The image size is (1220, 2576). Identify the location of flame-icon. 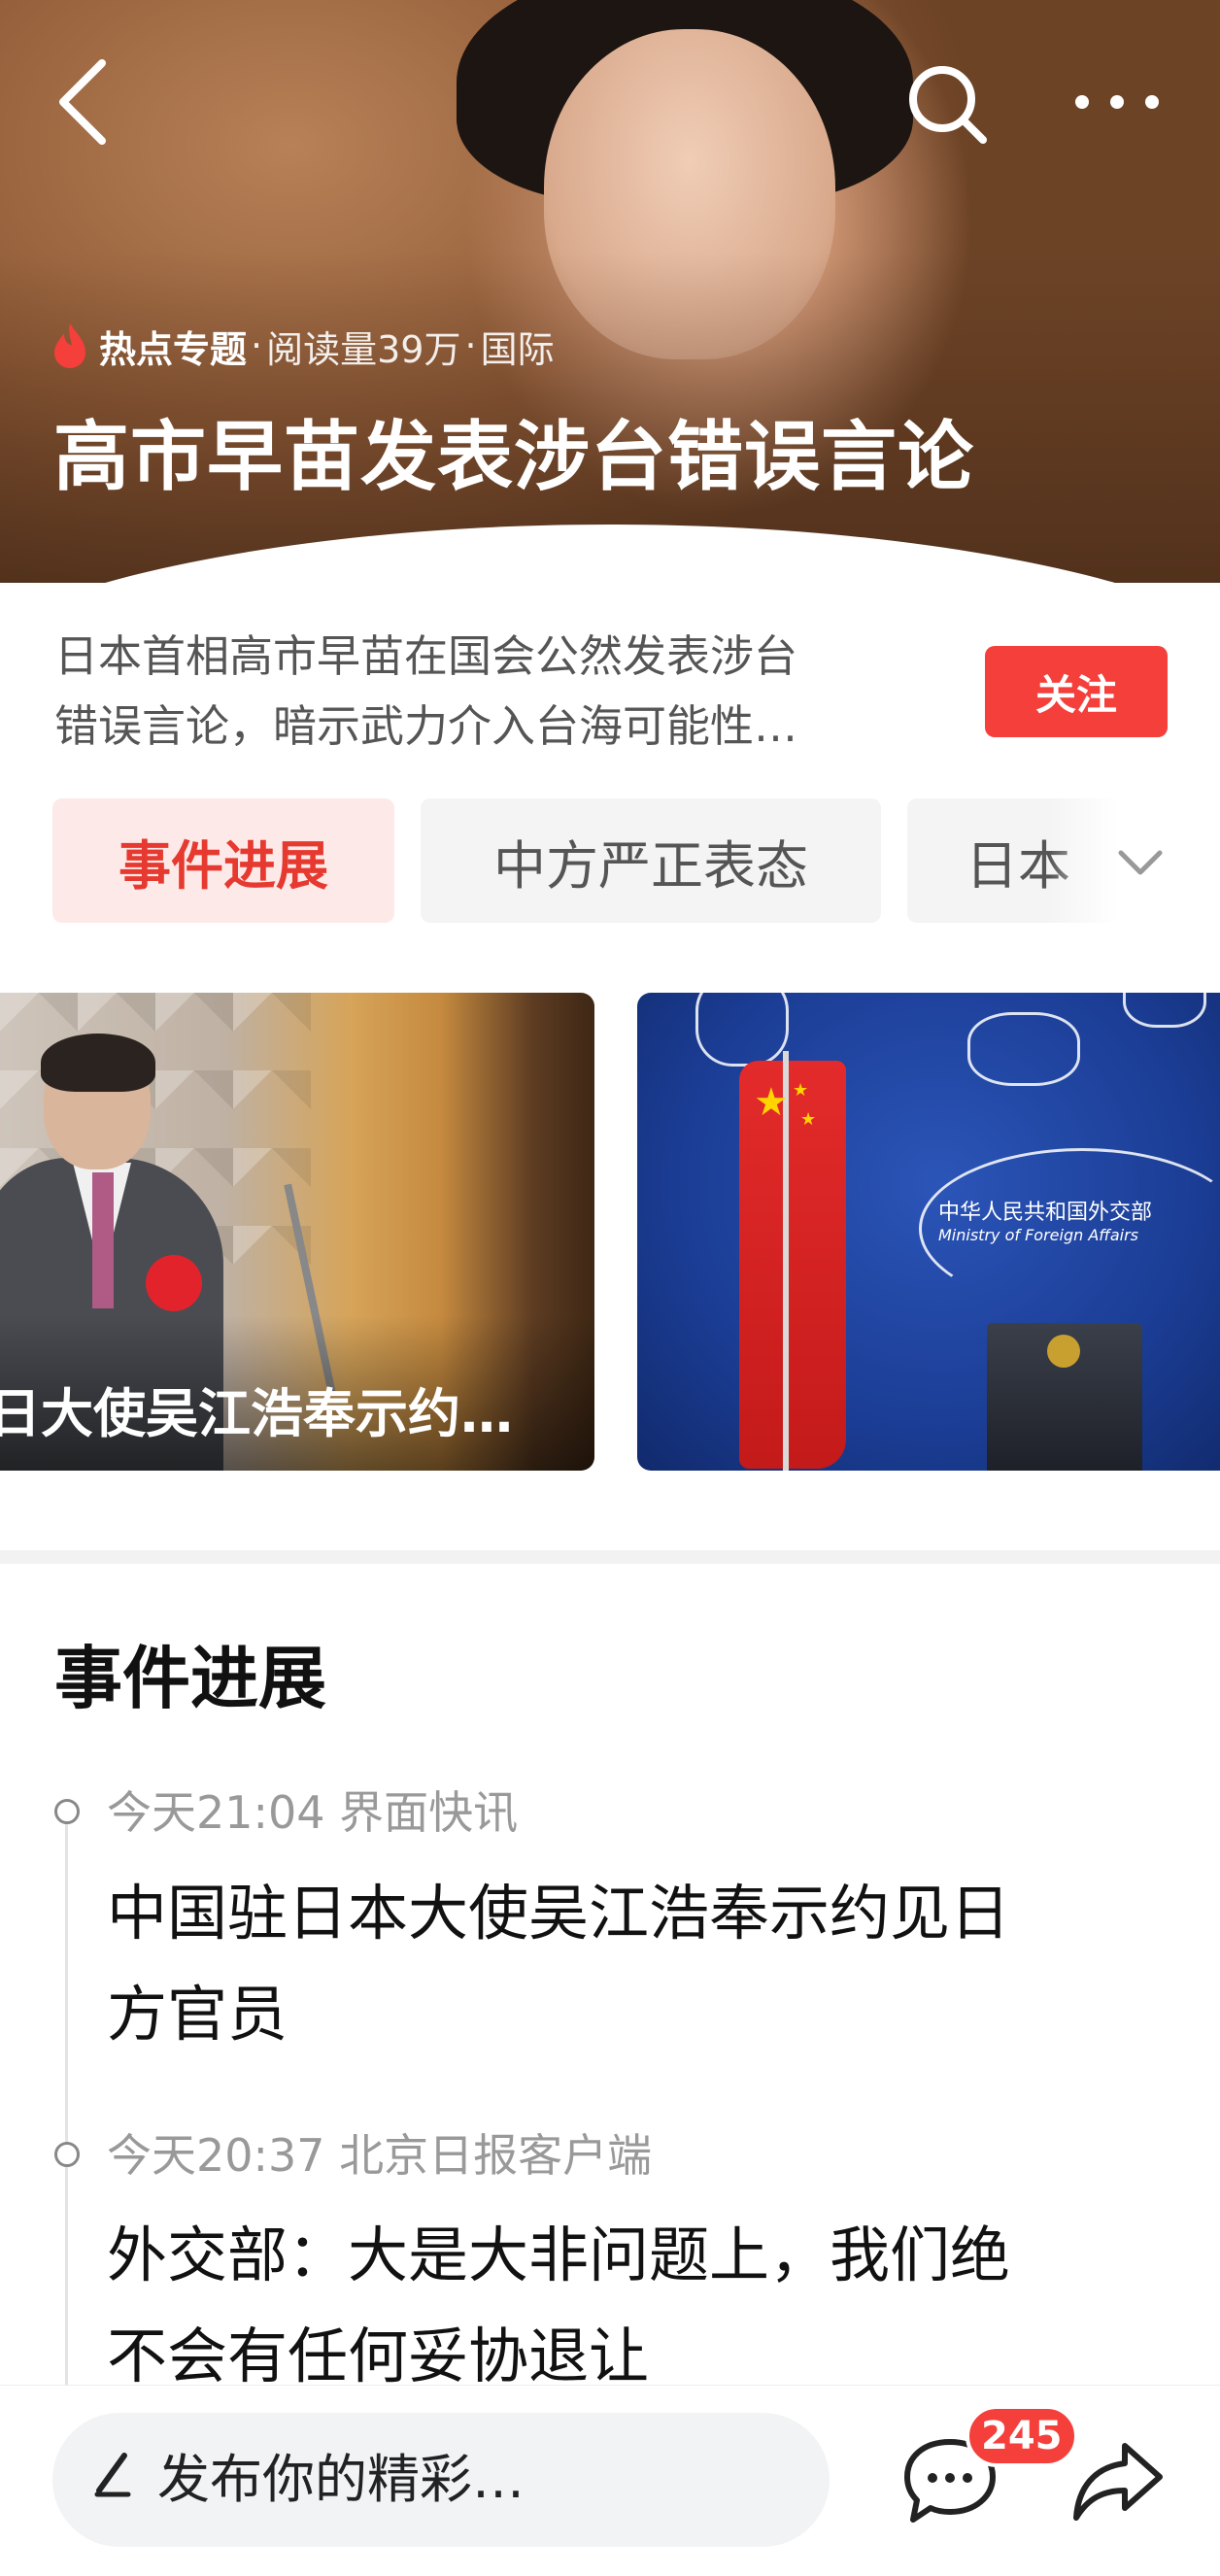
(70, 345).